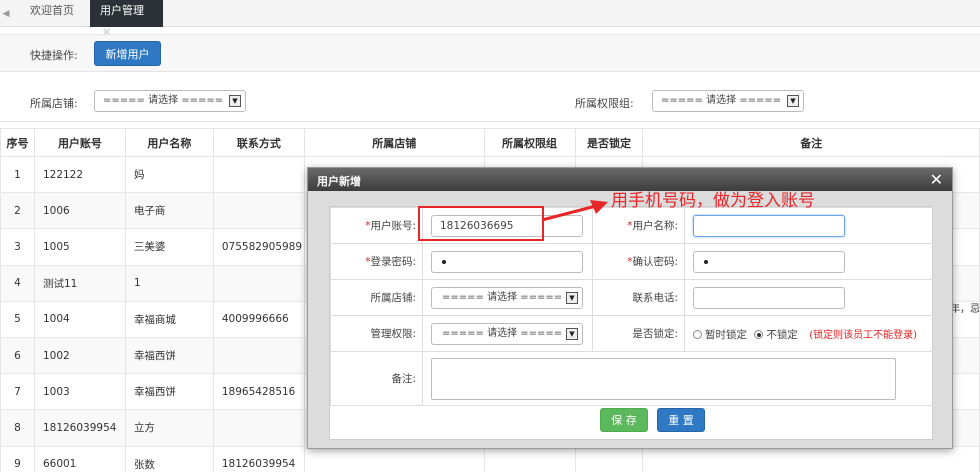  What do you see at coordinates (811, 458) in the screenshot?
I see `cell-note` at bounding box center [811, 458].